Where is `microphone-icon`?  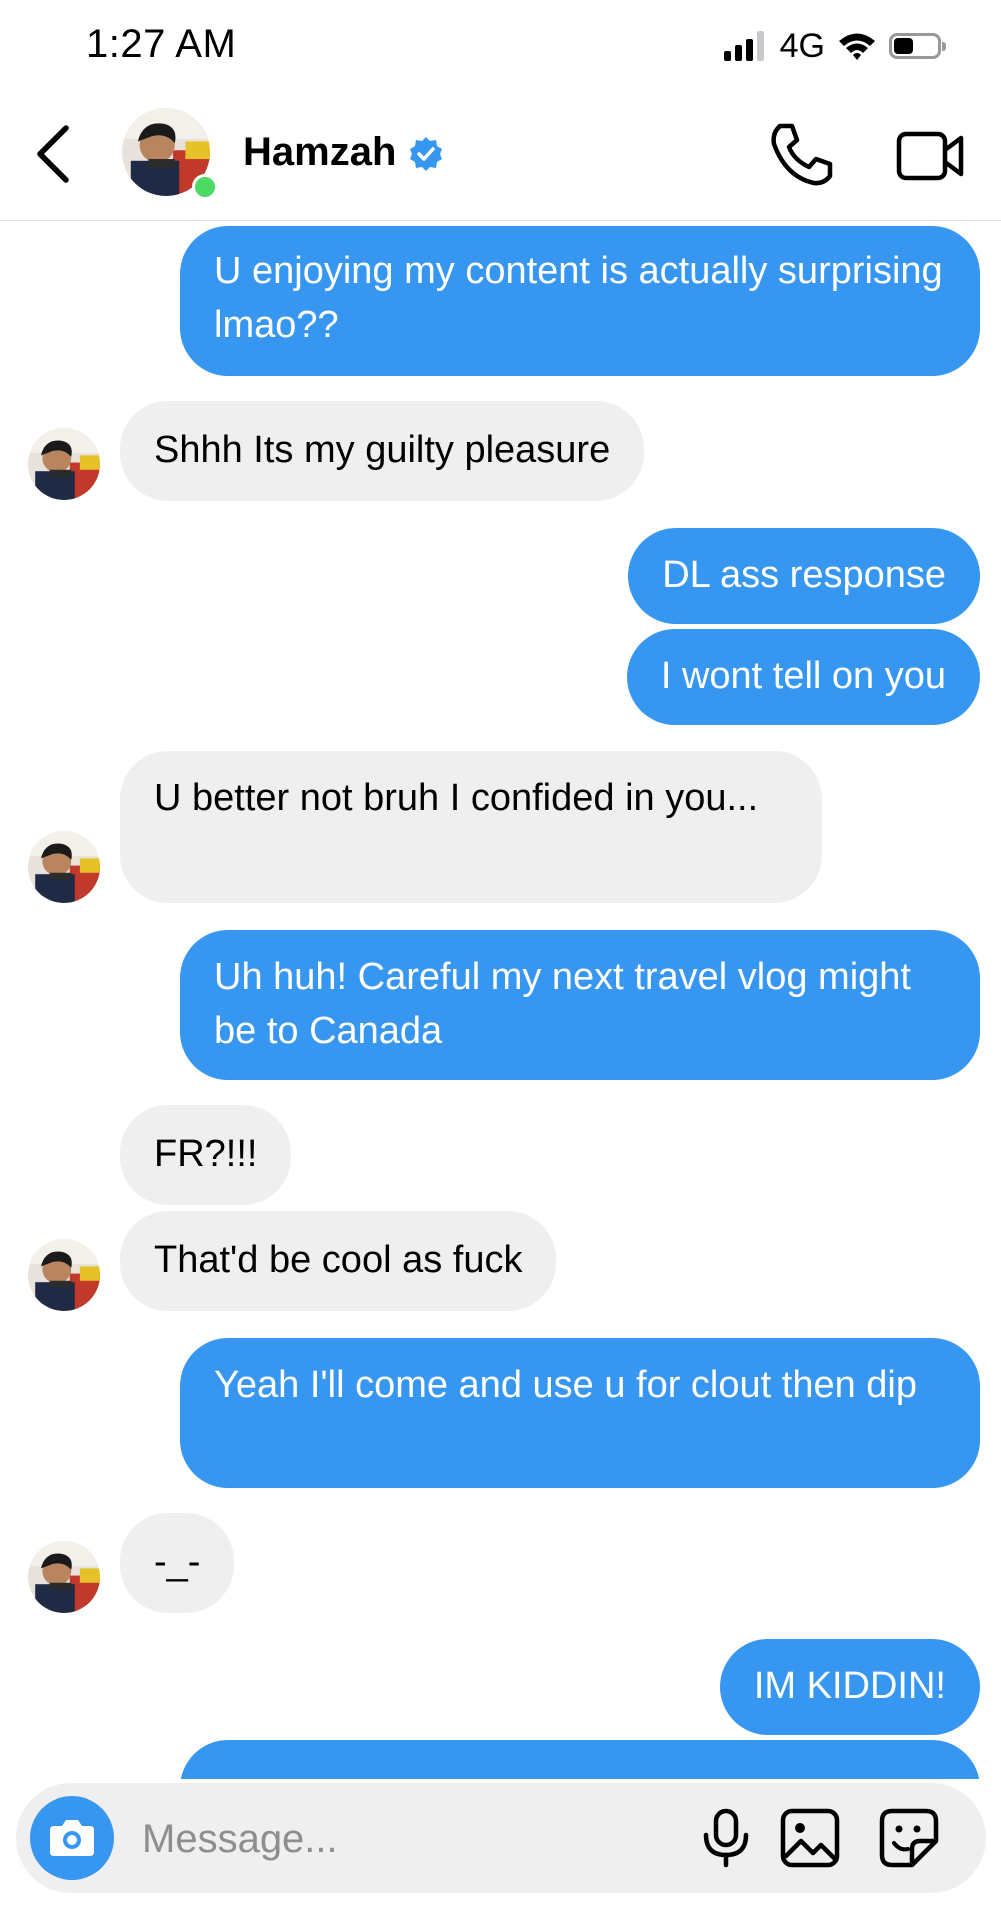 microphone-icon is located at coordinates (726, 1838).